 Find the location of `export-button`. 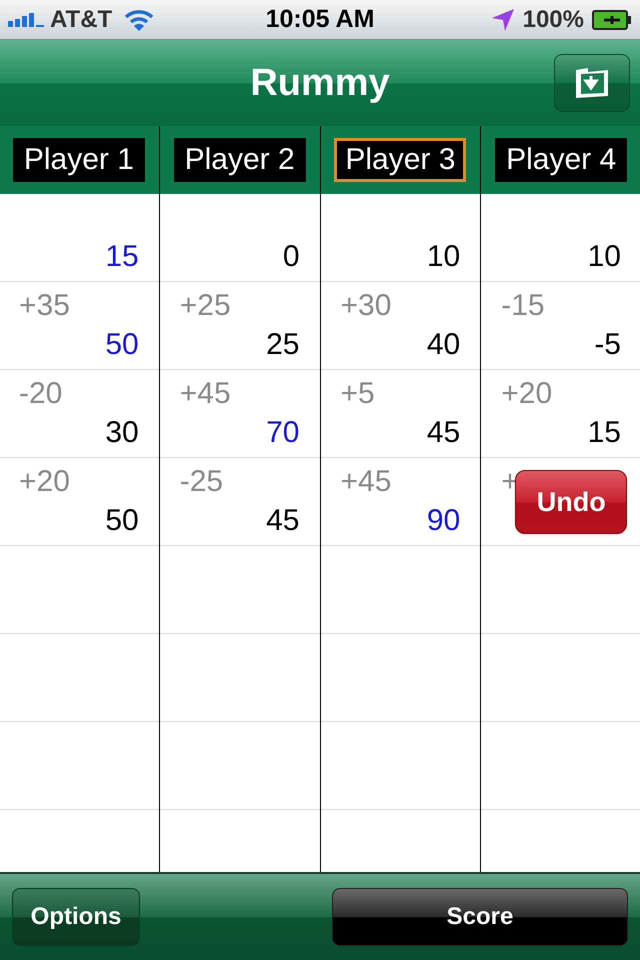

export-button is located at coordinates (592, 83).